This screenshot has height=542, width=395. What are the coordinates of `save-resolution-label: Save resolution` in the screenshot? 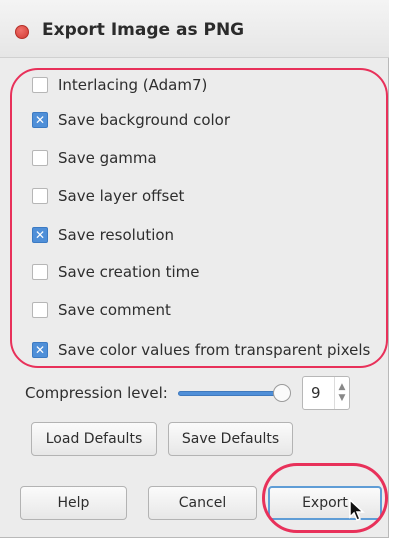 It's located at (116, 235).